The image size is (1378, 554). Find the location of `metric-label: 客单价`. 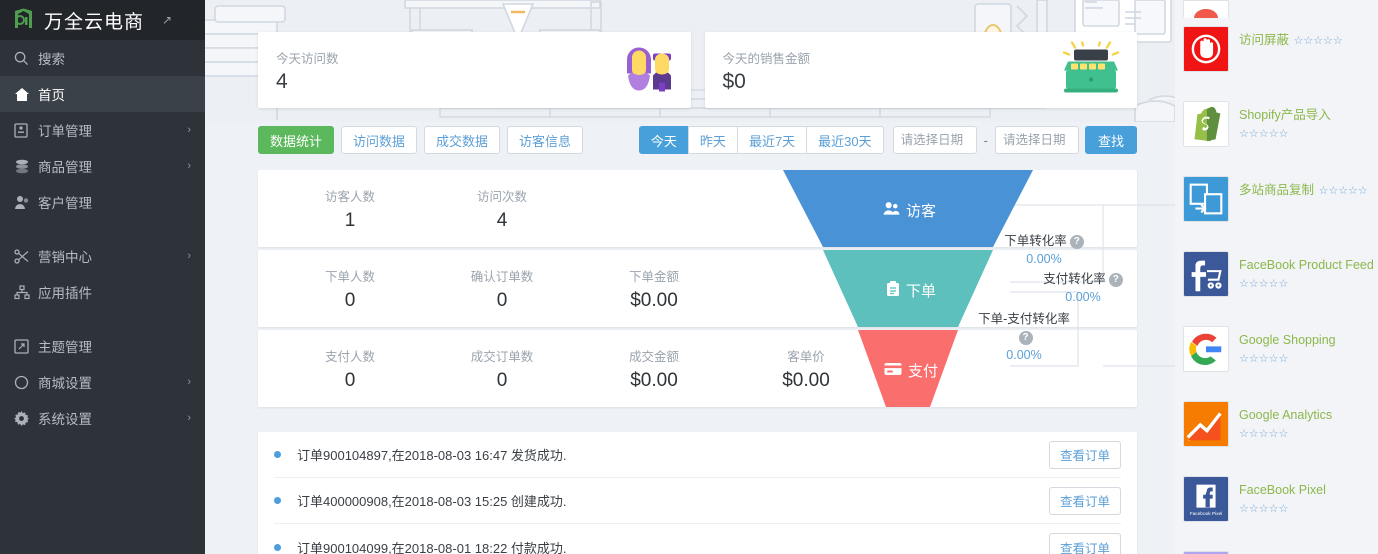

metric-label: 客单价 is located at coordinates (806, 356).